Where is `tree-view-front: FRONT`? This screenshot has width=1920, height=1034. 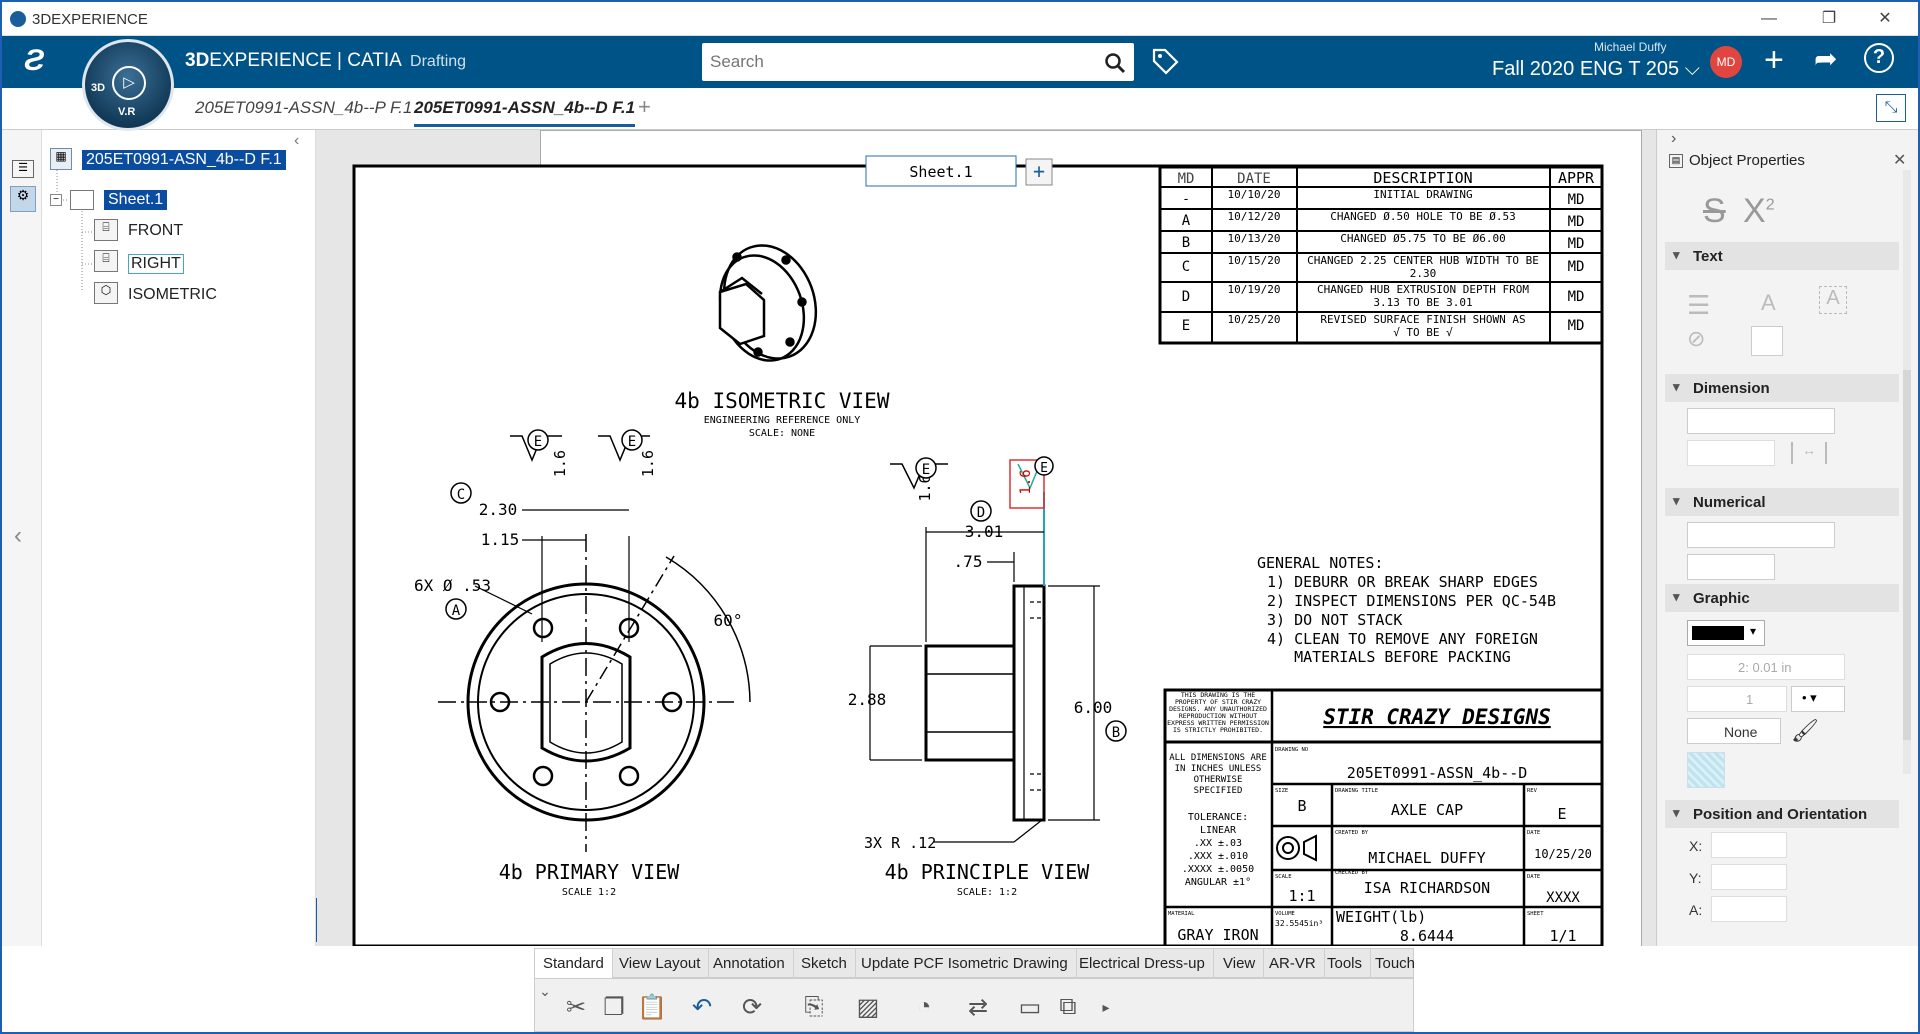
tree-view-front: FRONT is located at coordinates (155, 231).